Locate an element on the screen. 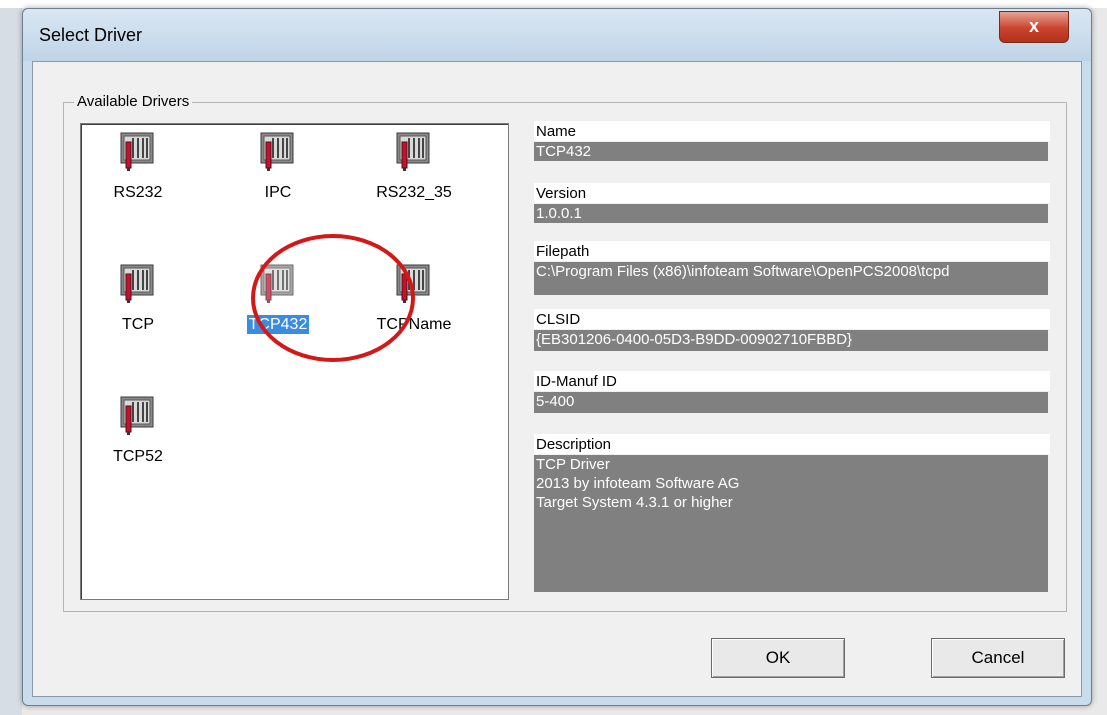  driver-label: TCPName is located at coordinates (414, 324).